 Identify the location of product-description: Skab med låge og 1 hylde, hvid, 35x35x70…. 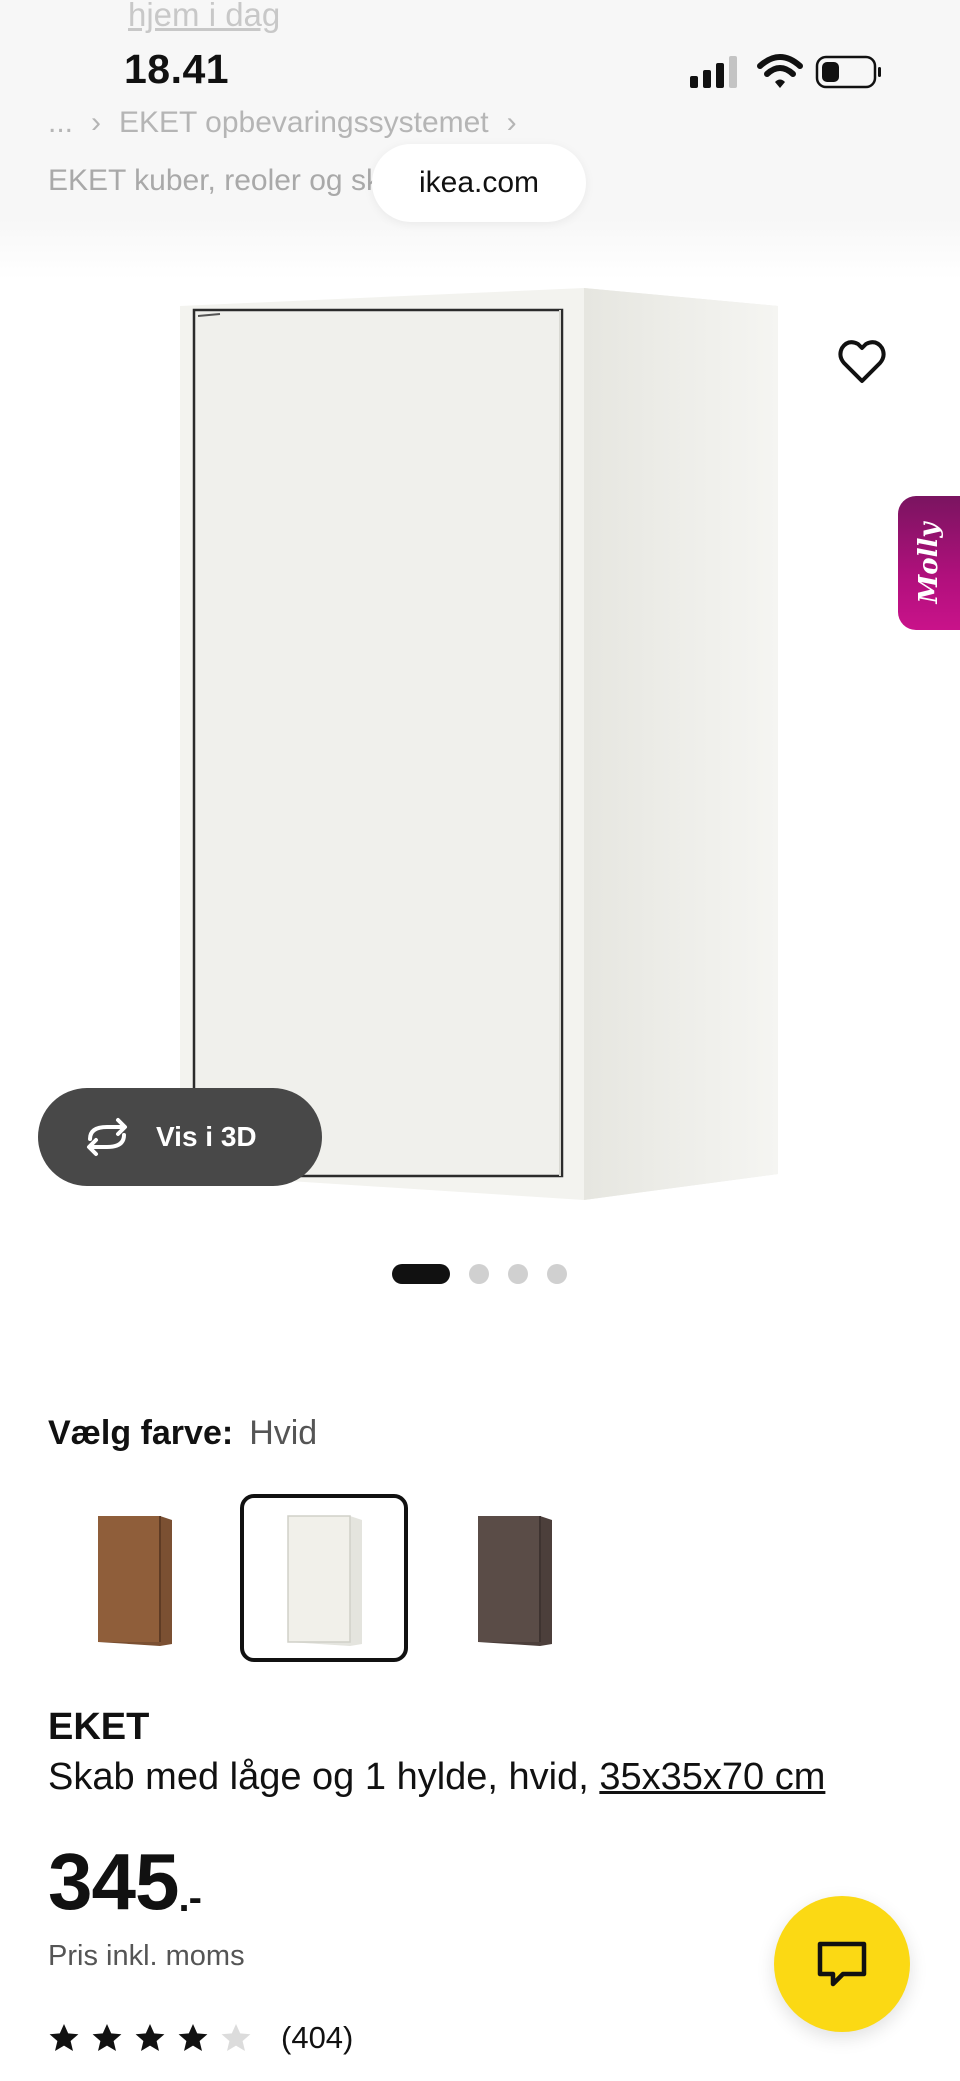
(436, 1777).